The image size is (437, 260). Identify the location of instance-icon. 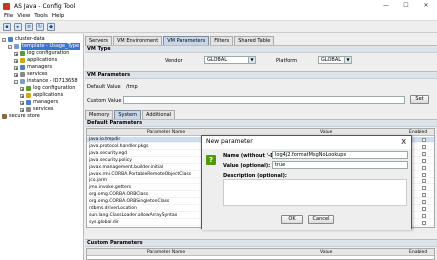
(22, 81).